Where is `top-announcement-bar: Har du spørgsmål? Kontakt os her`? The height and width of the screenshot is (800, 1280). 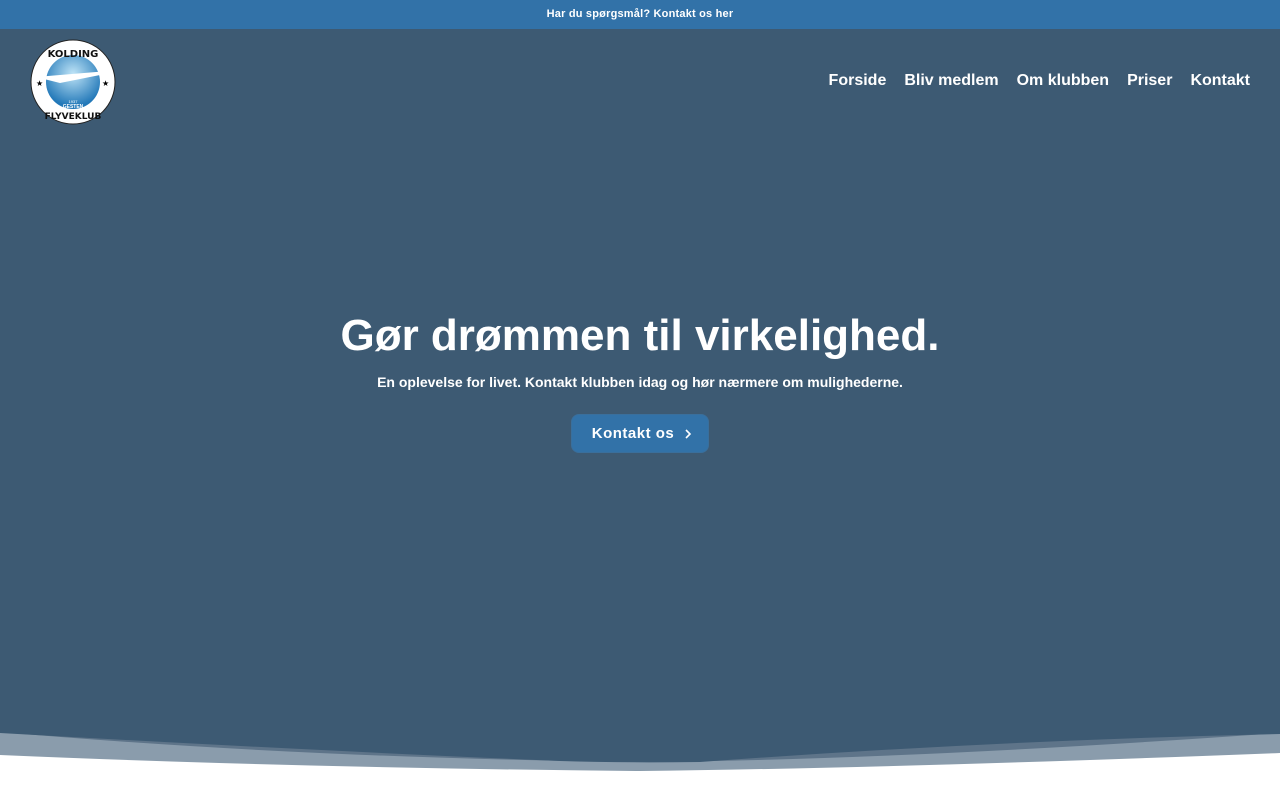 top-announcement-bar: Har du spørgsmål? Kontakt os her is located at coordinates (640, 14).